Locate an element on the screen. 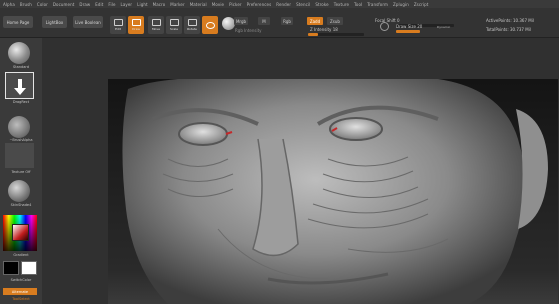 Image resolution: width=559 pixels, height=304 pixels. menu-item-brush: Brush is located at coordinates (26, 4).